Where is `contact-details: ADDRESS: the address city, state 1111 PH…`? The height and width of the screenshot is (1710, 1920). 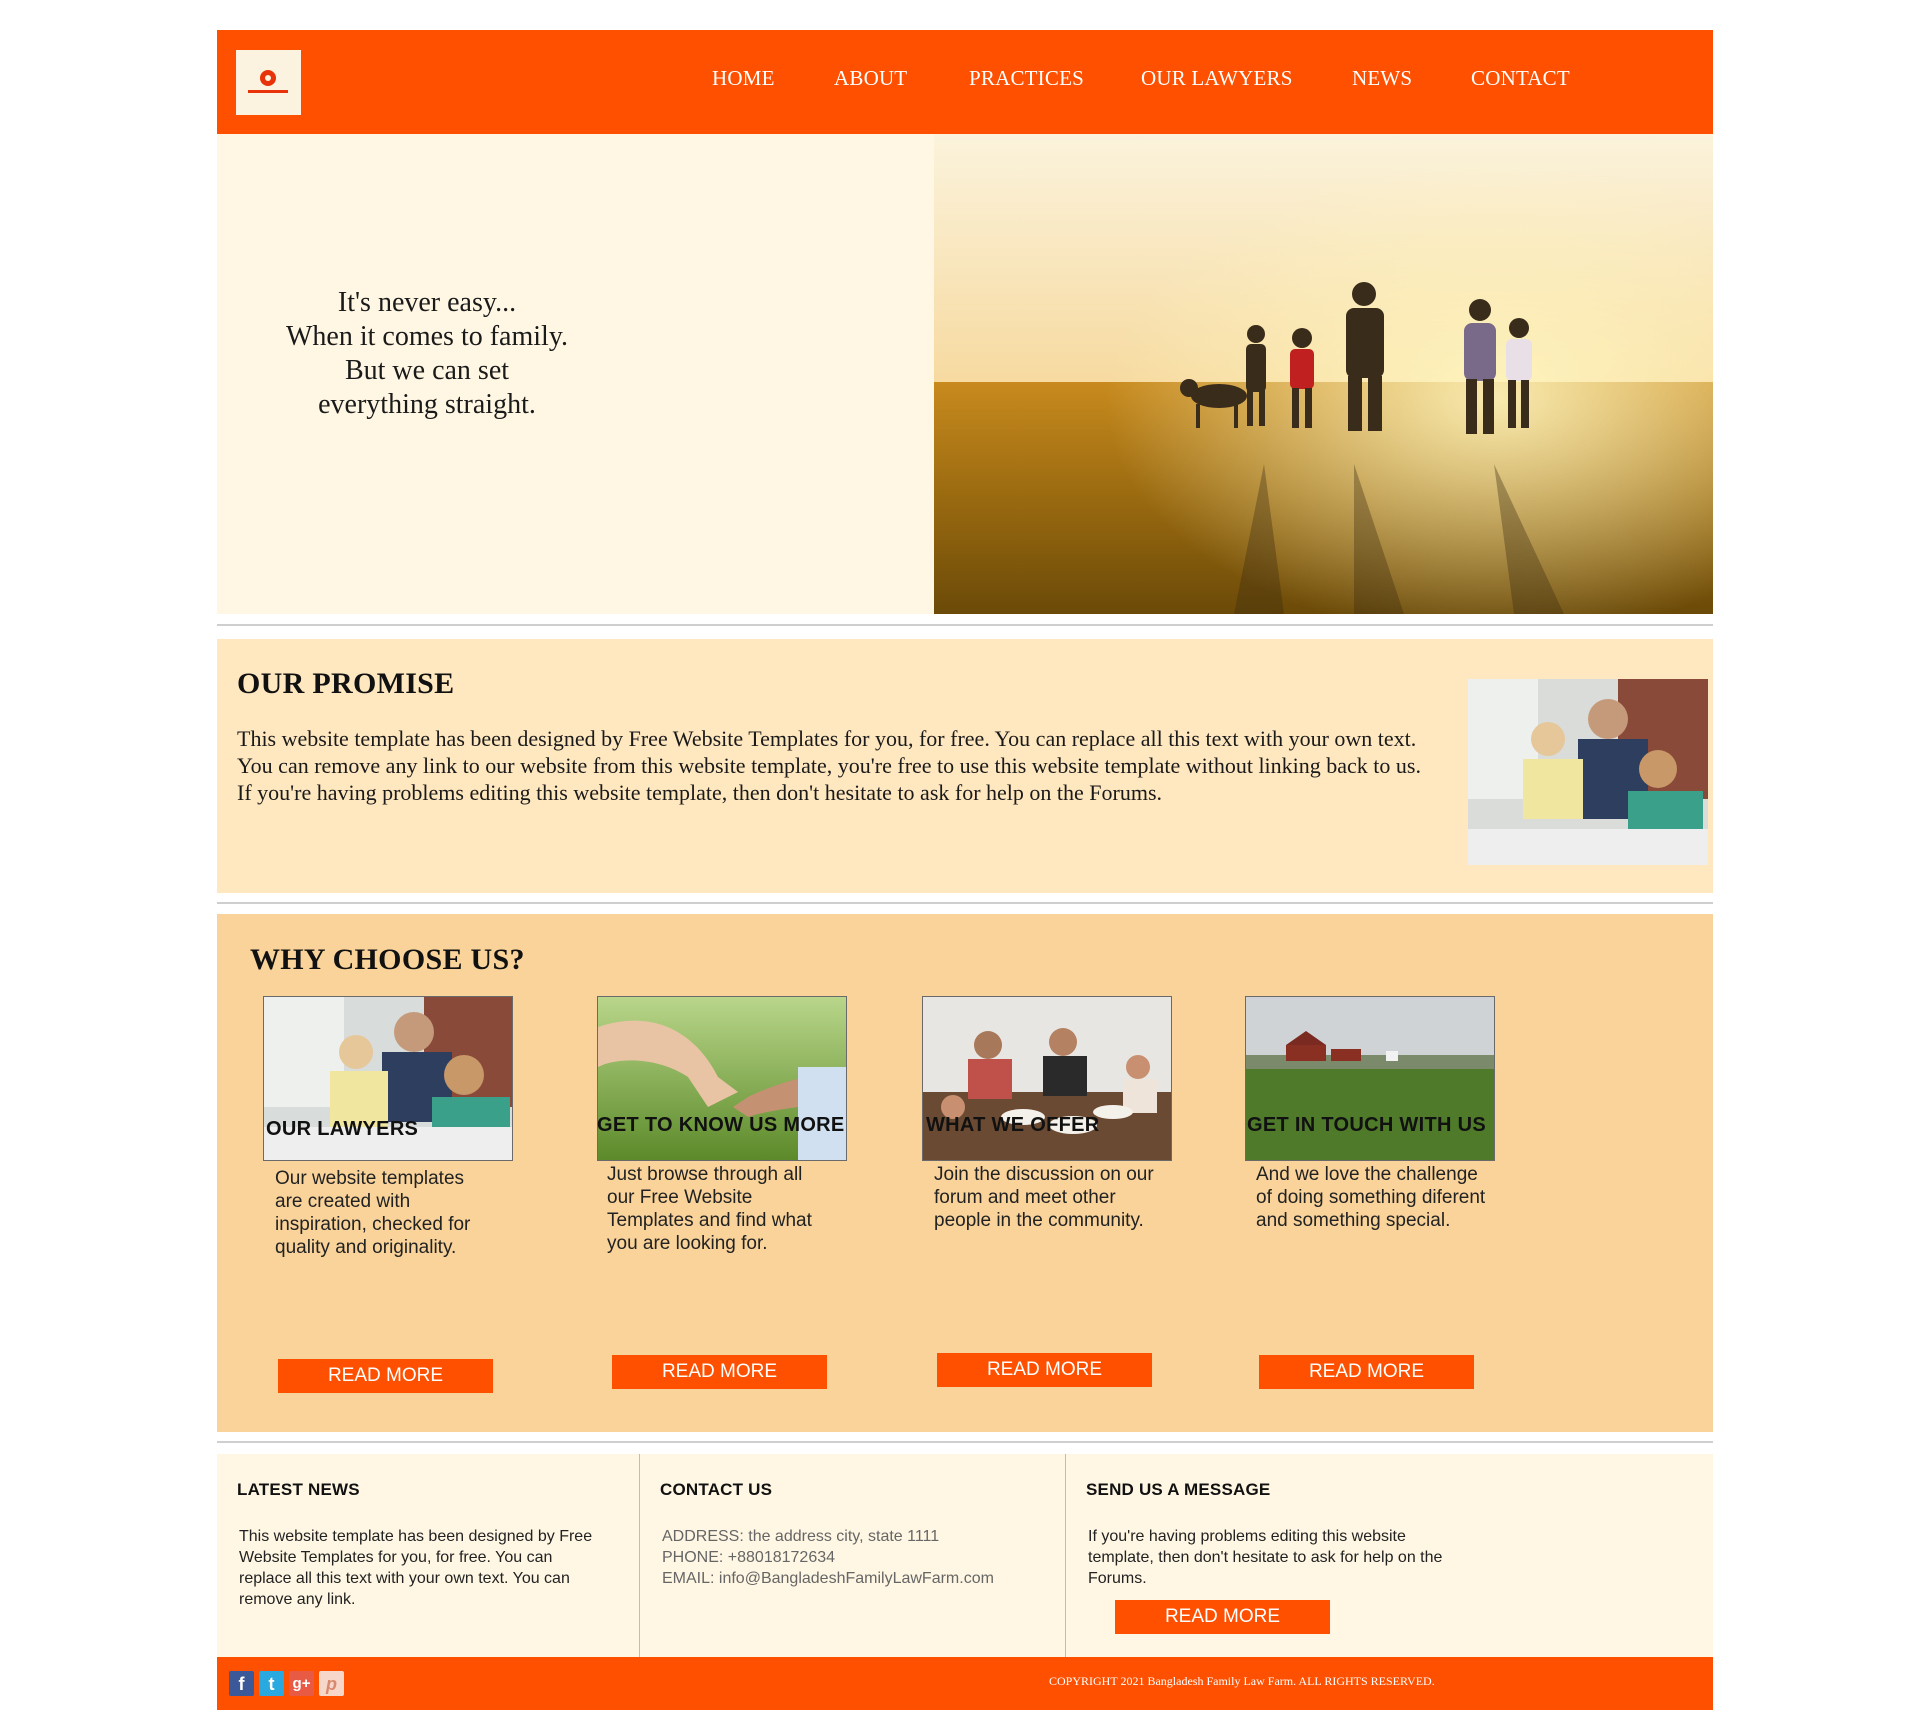 contact-details: ADDRESS: the address city, state 1111 PH… is located at coordinates (862, 1557).